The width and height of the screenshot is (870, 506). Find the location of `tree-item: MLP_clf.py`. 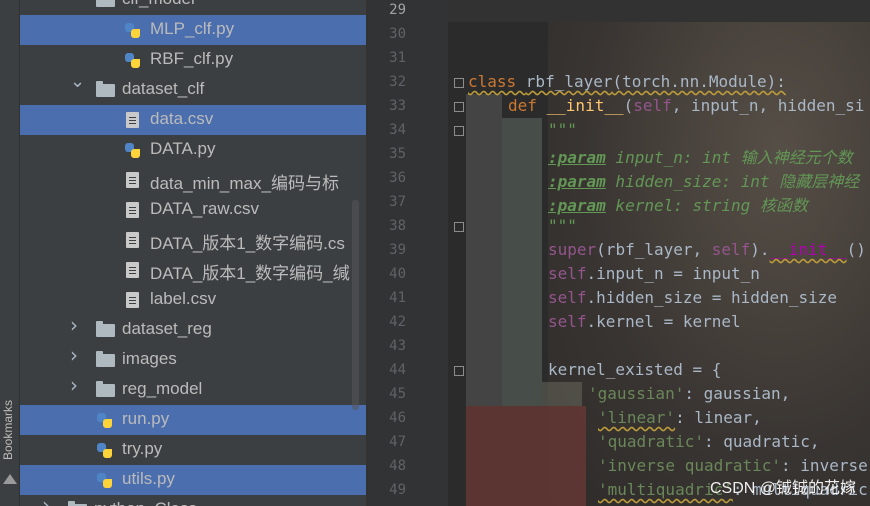

tree-item: MLP_clf.py is located at coordinates (193, 30).